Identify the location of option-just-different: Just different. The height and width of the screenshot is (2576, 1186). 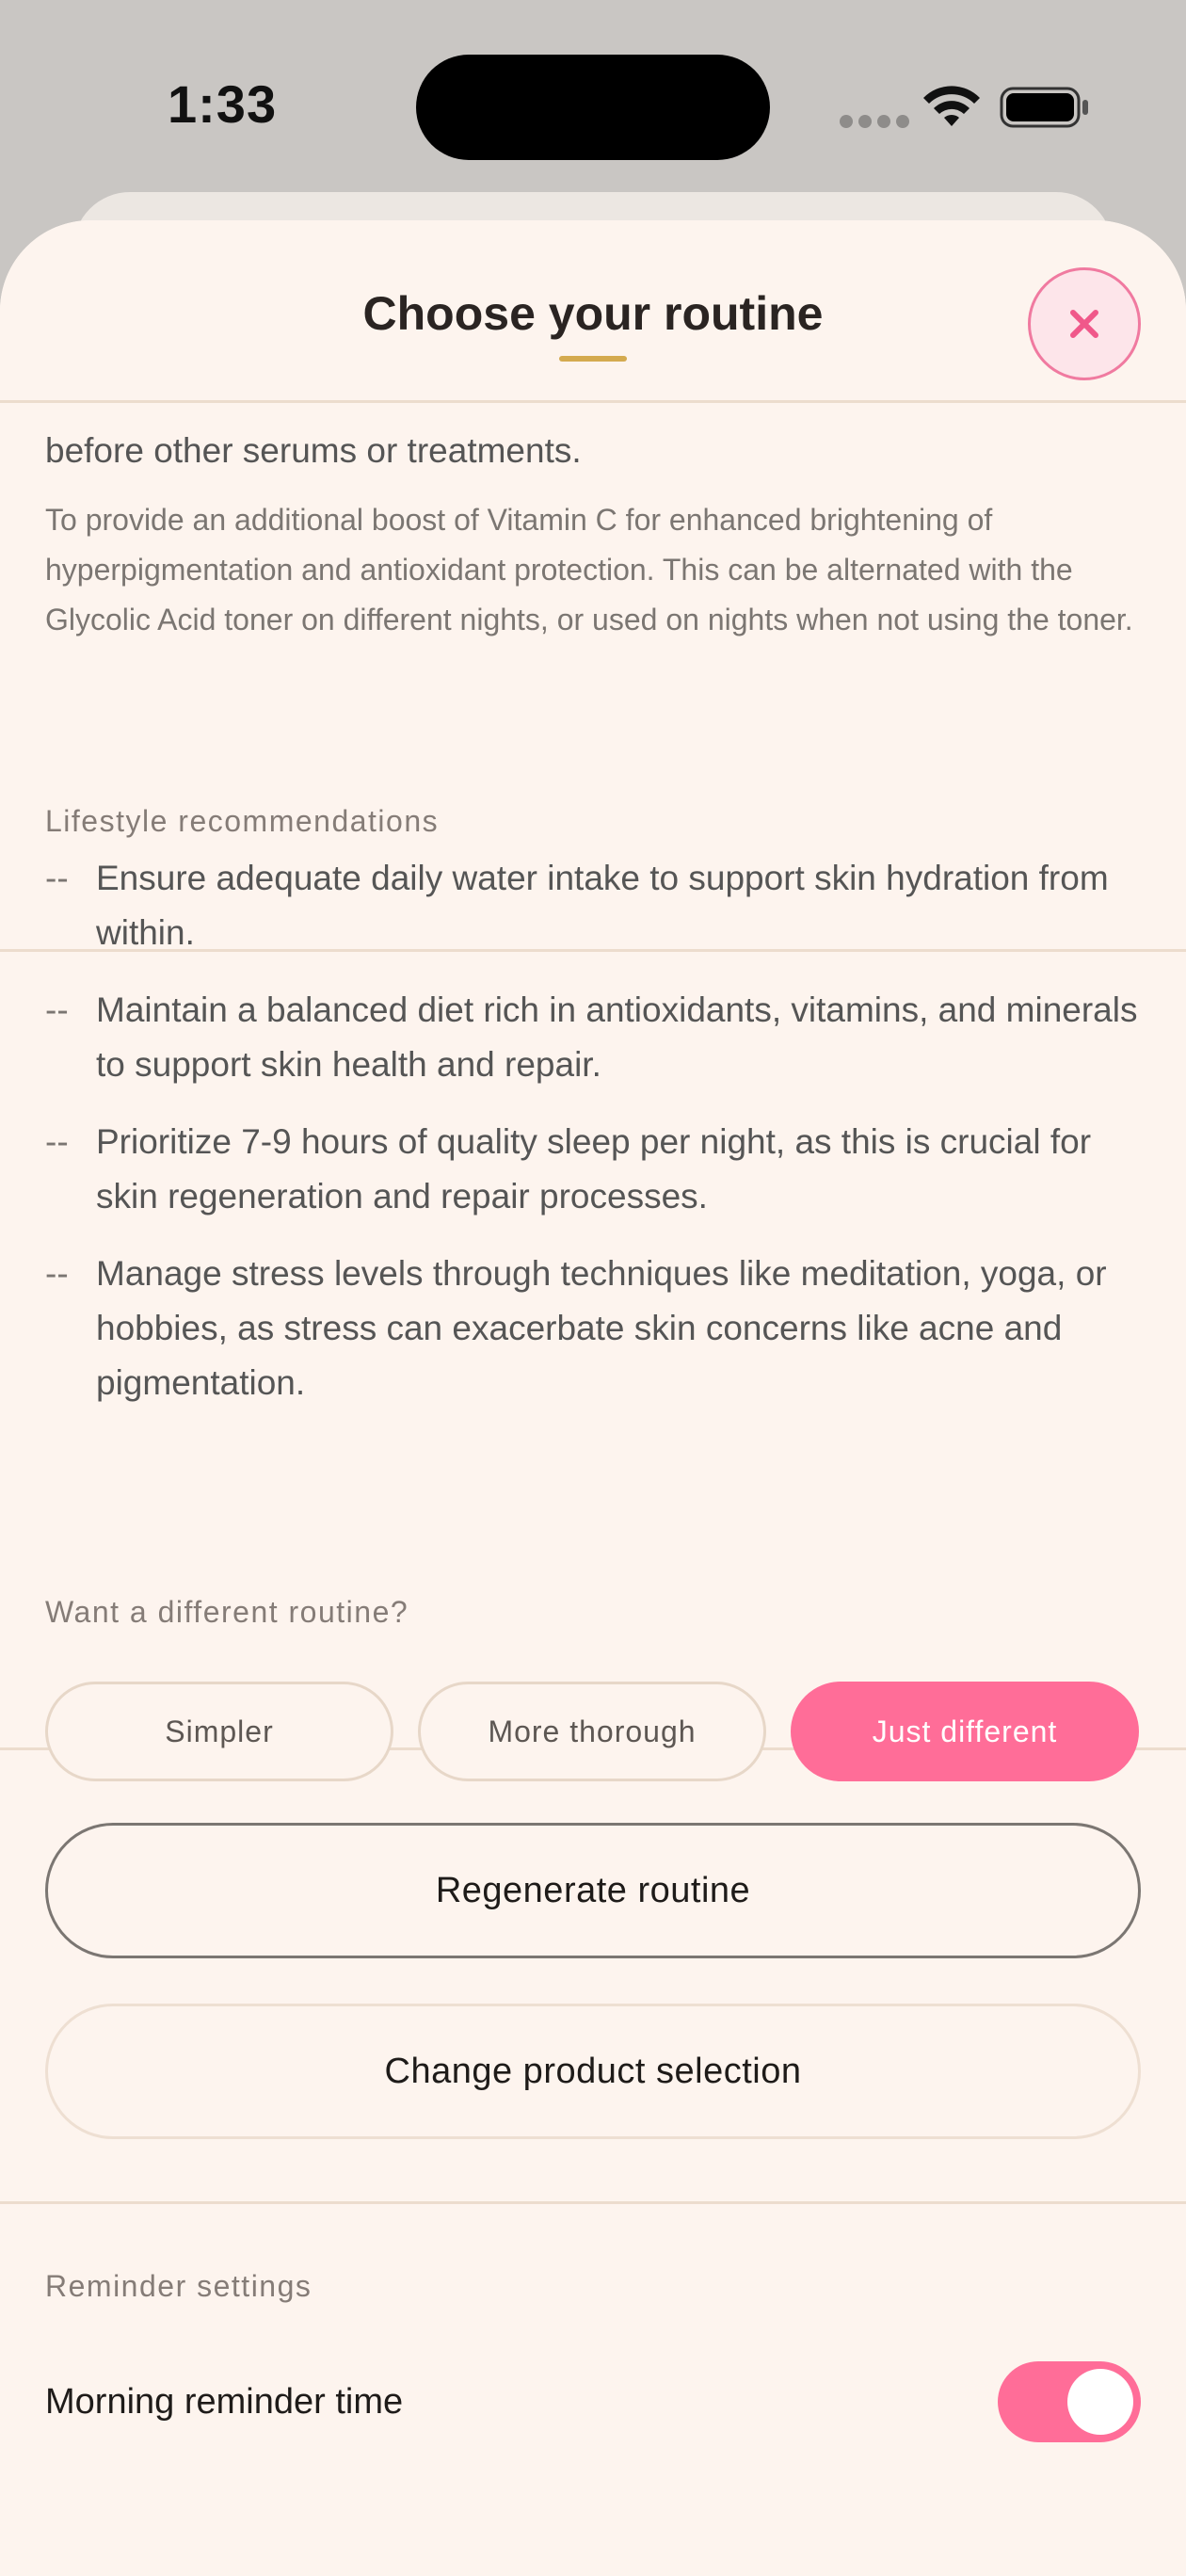
(965, 1731).